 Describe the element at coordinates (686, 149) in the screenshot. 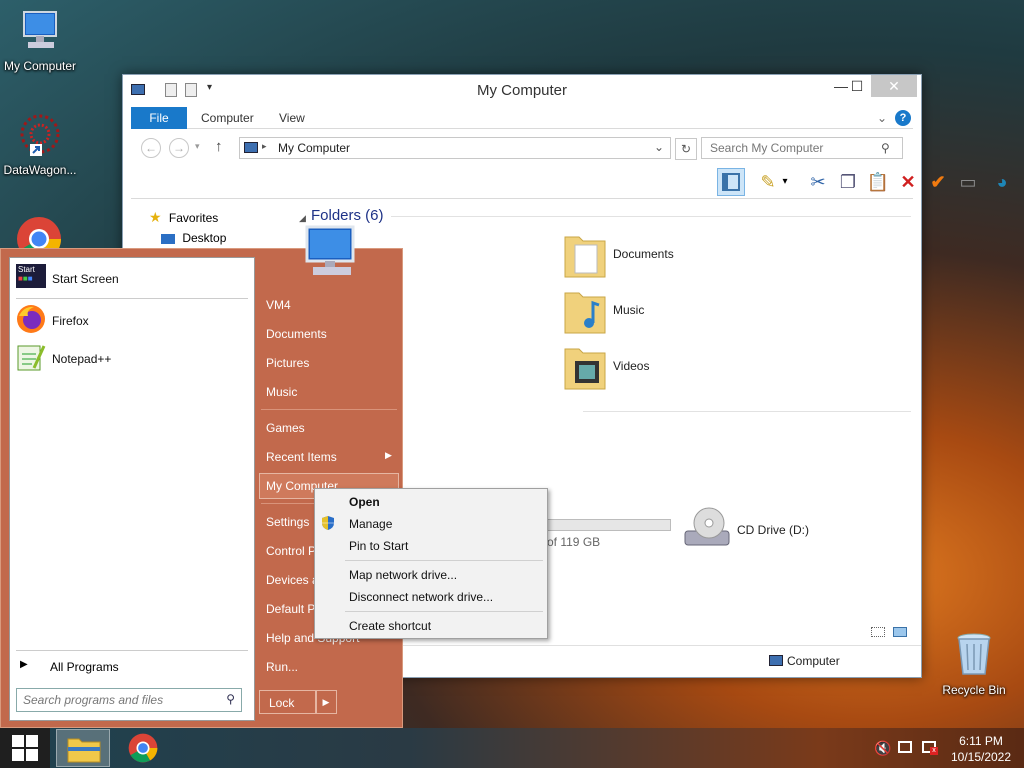

I see `refresh-button: ↻` at that location.